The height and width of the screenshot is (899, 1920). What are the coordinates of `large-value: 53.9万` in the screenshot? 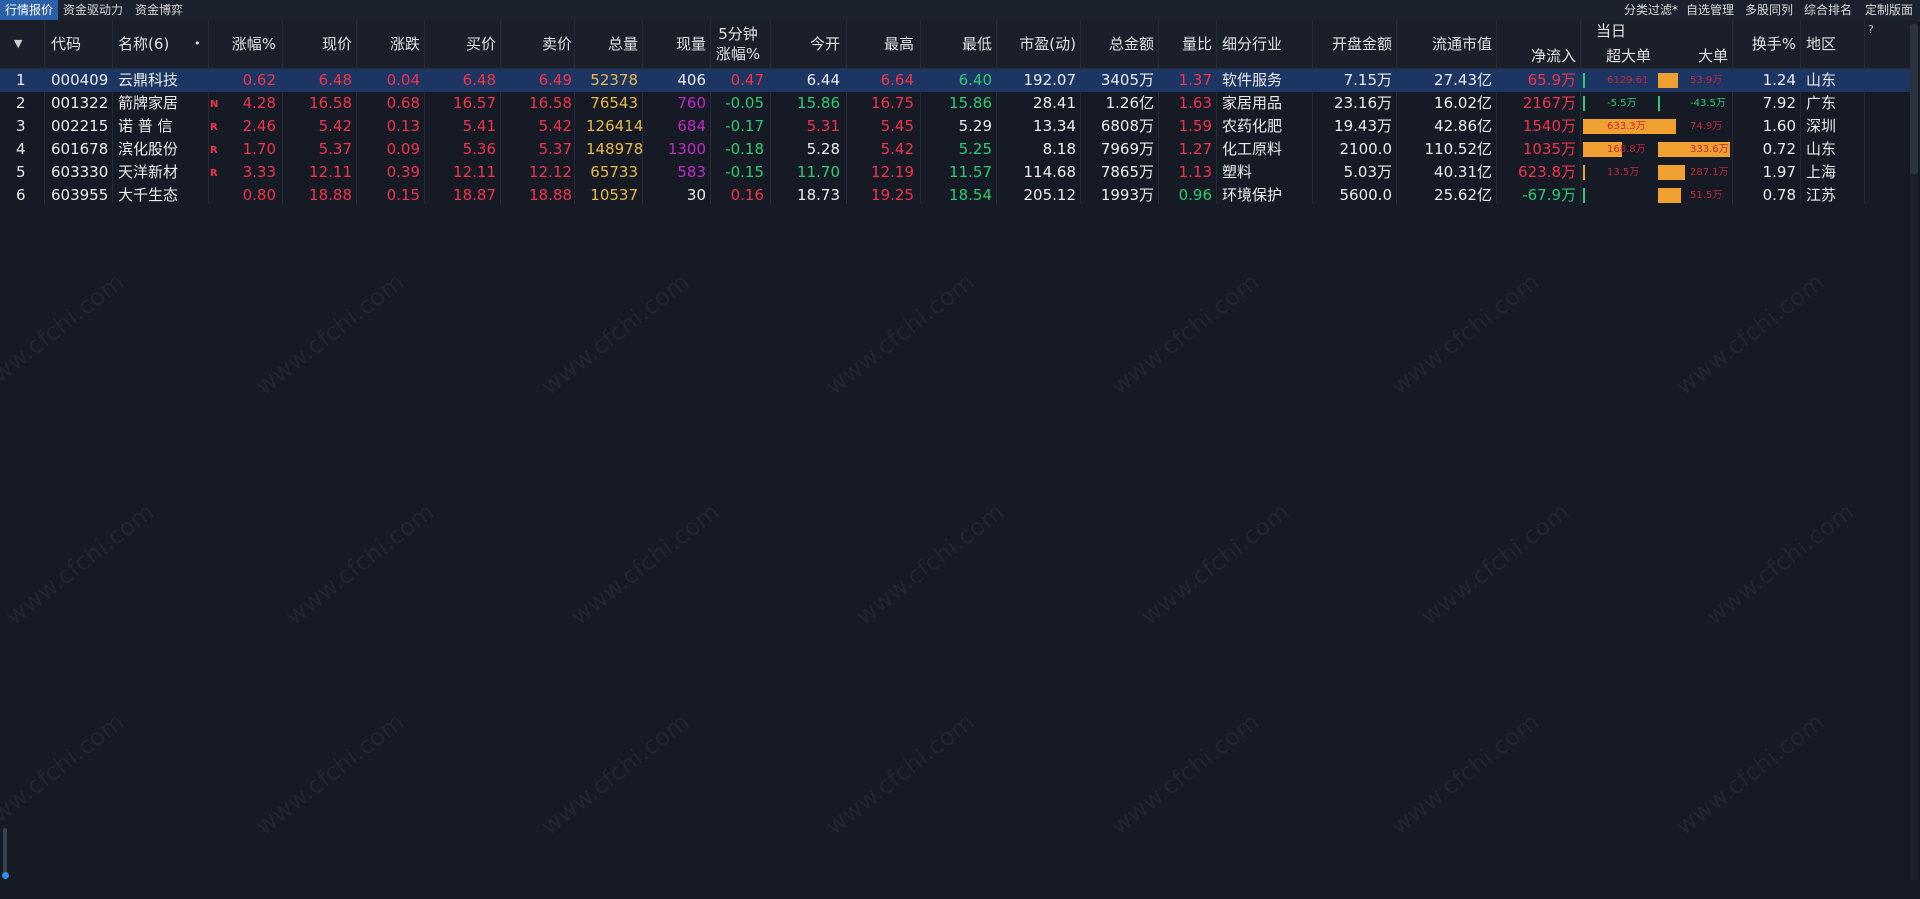 It's located at (1706, 80).